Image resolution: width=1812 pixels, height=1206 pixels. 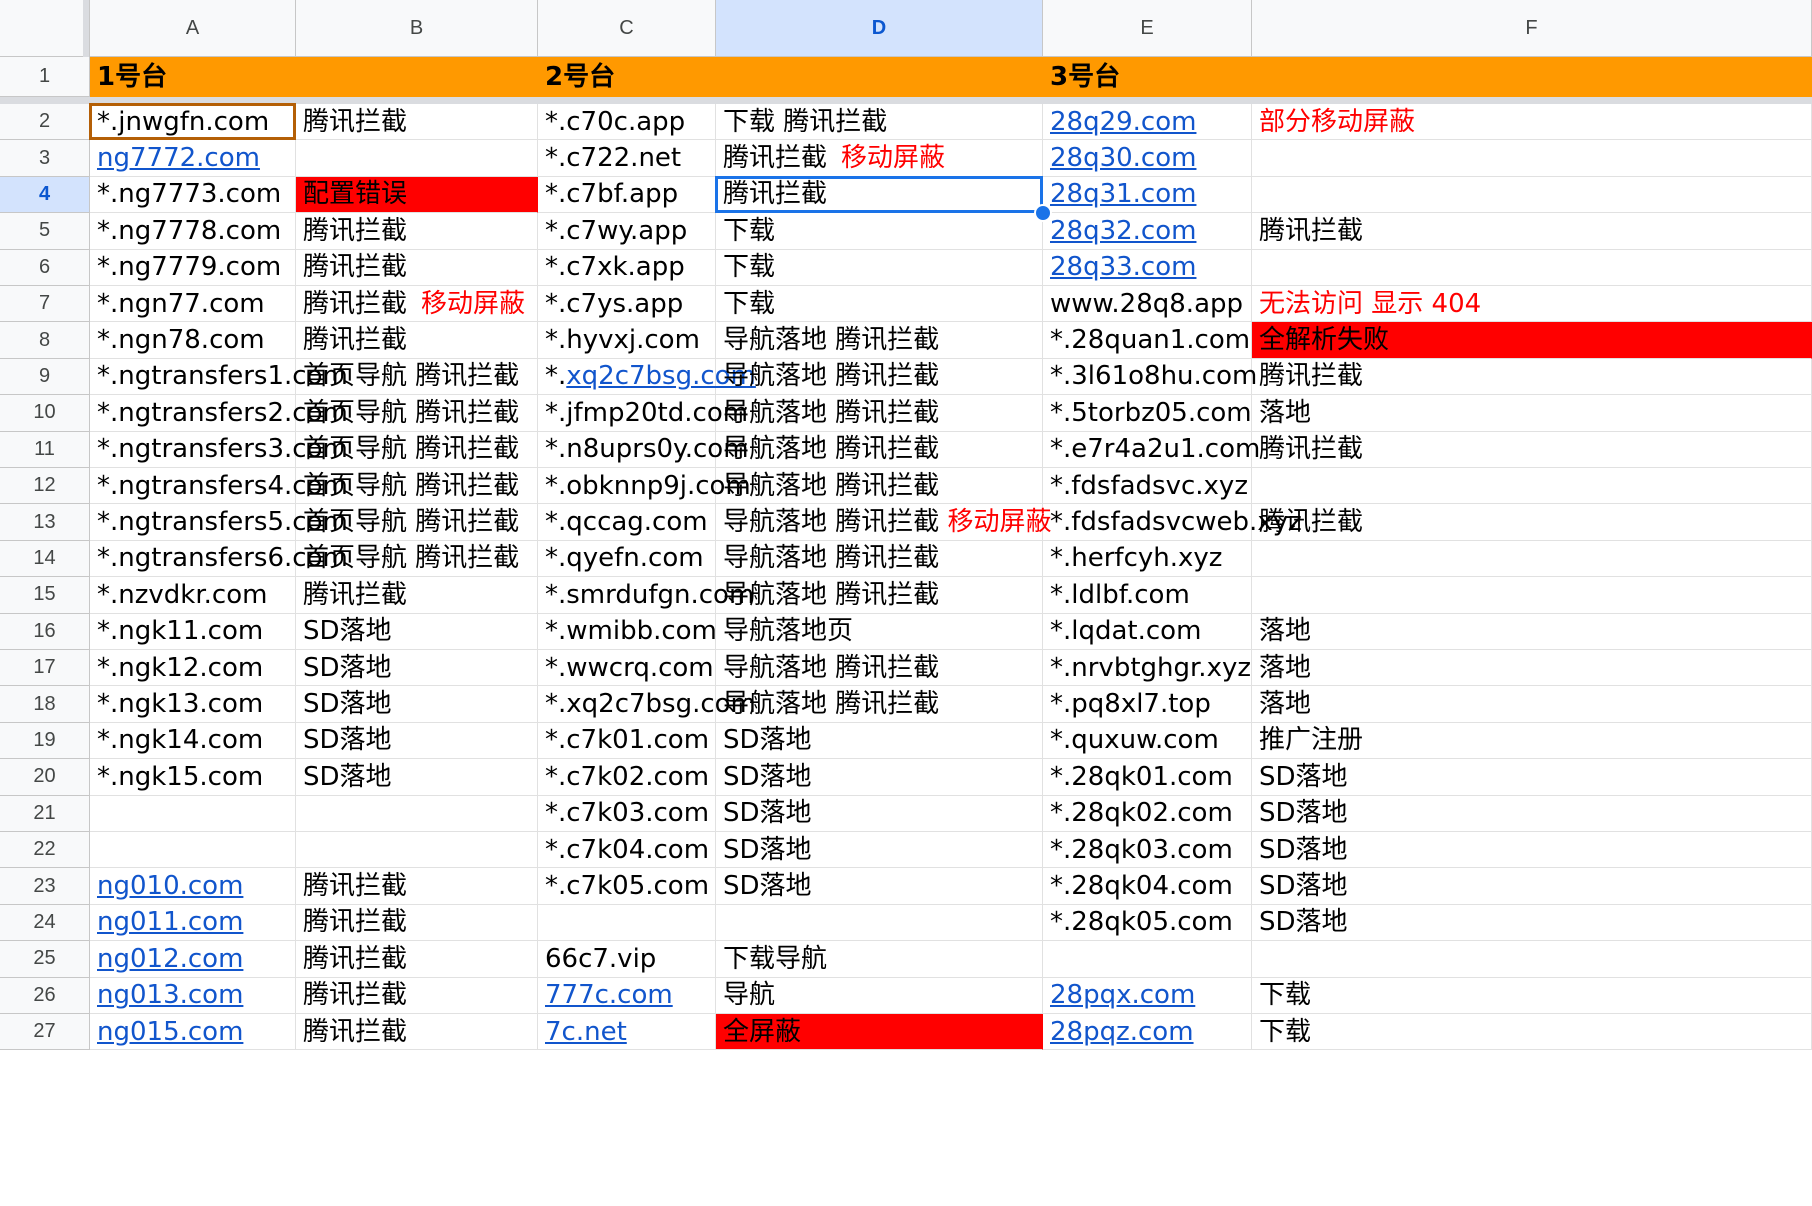 I want to click on cell-f10: 落地, so click(x=1532, y=413).